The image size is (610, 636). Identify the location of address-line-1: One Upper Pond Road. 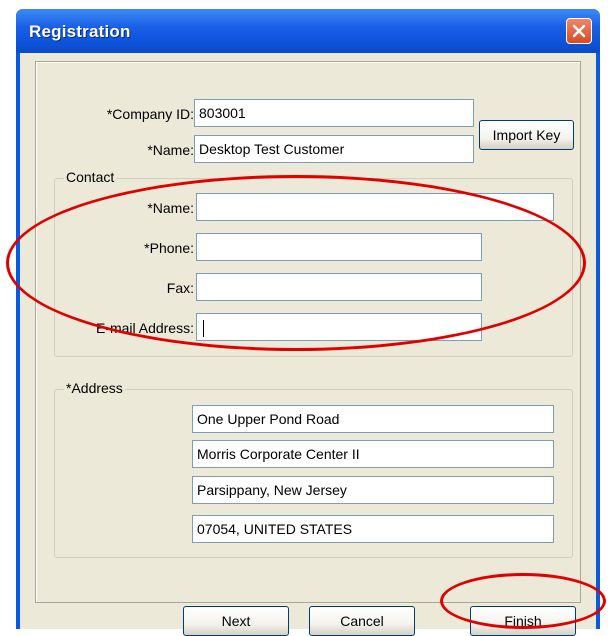
(373, 419).